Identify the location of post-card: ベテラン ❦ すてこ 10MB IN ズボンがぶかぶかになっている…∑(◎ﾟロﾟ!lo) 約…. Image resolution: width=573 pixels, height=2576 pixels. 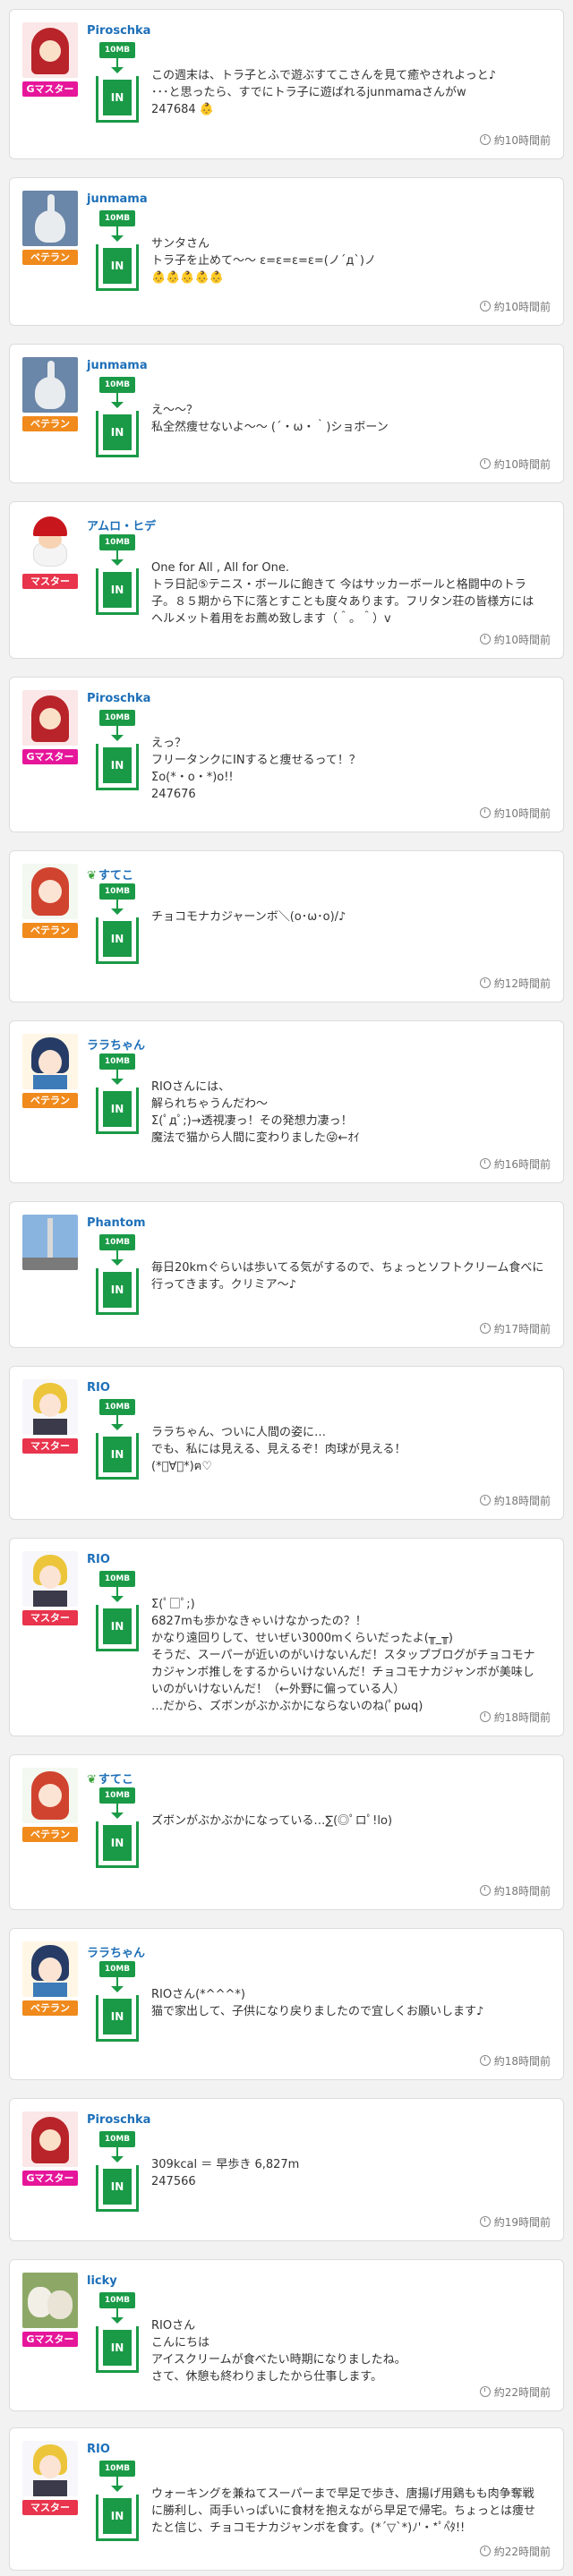
(286, 1832).